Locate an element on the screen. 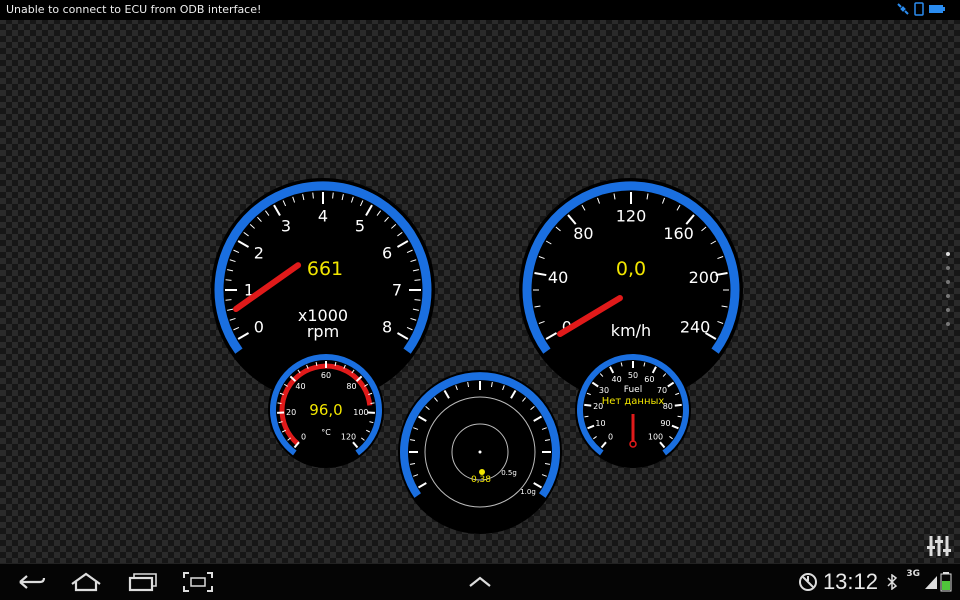 The image size is (960, 600). chevron-up-icon is located at coordinates (480, 582).